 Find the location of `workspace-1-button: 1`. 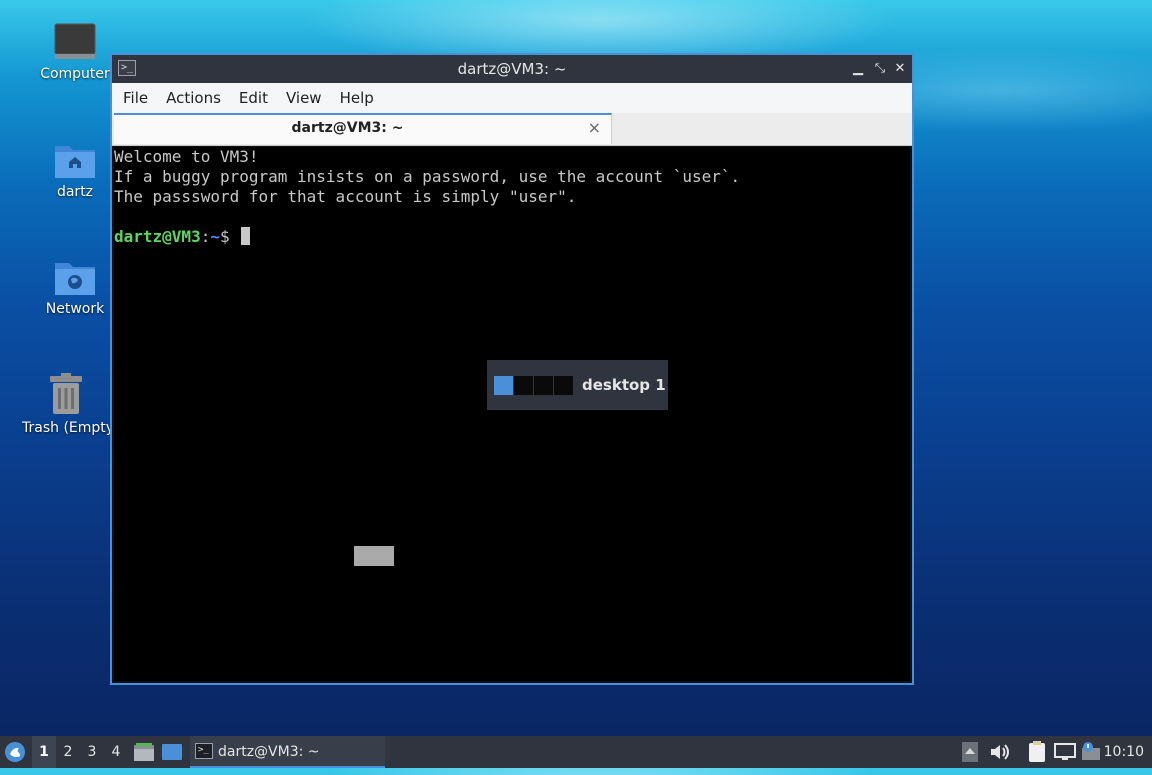

workspace-1-button: 1 is located at coordinates (44, 752).